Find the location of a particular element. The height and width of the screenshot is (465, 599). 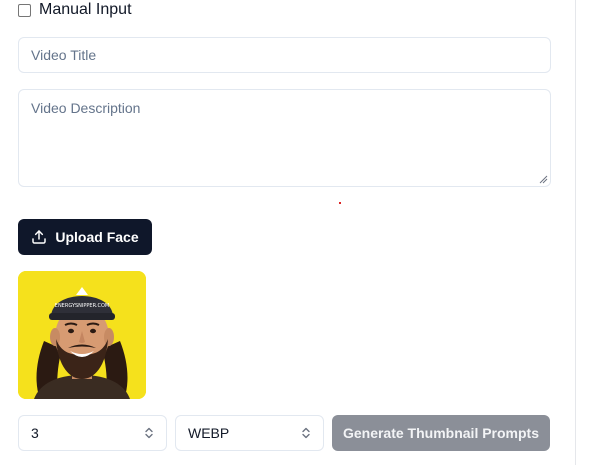

upload-icon is located at coordinates (39, 237).